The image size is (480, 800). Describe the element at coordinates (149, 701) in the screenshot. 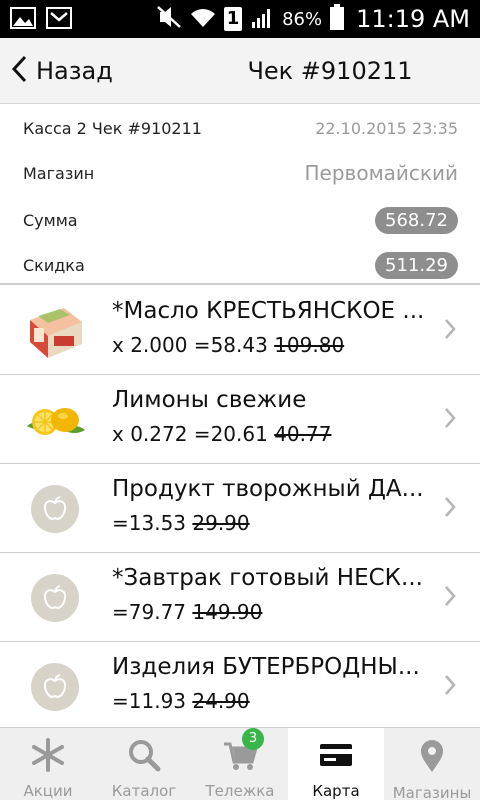

I see `item-qty-total: =11.93` at that location.